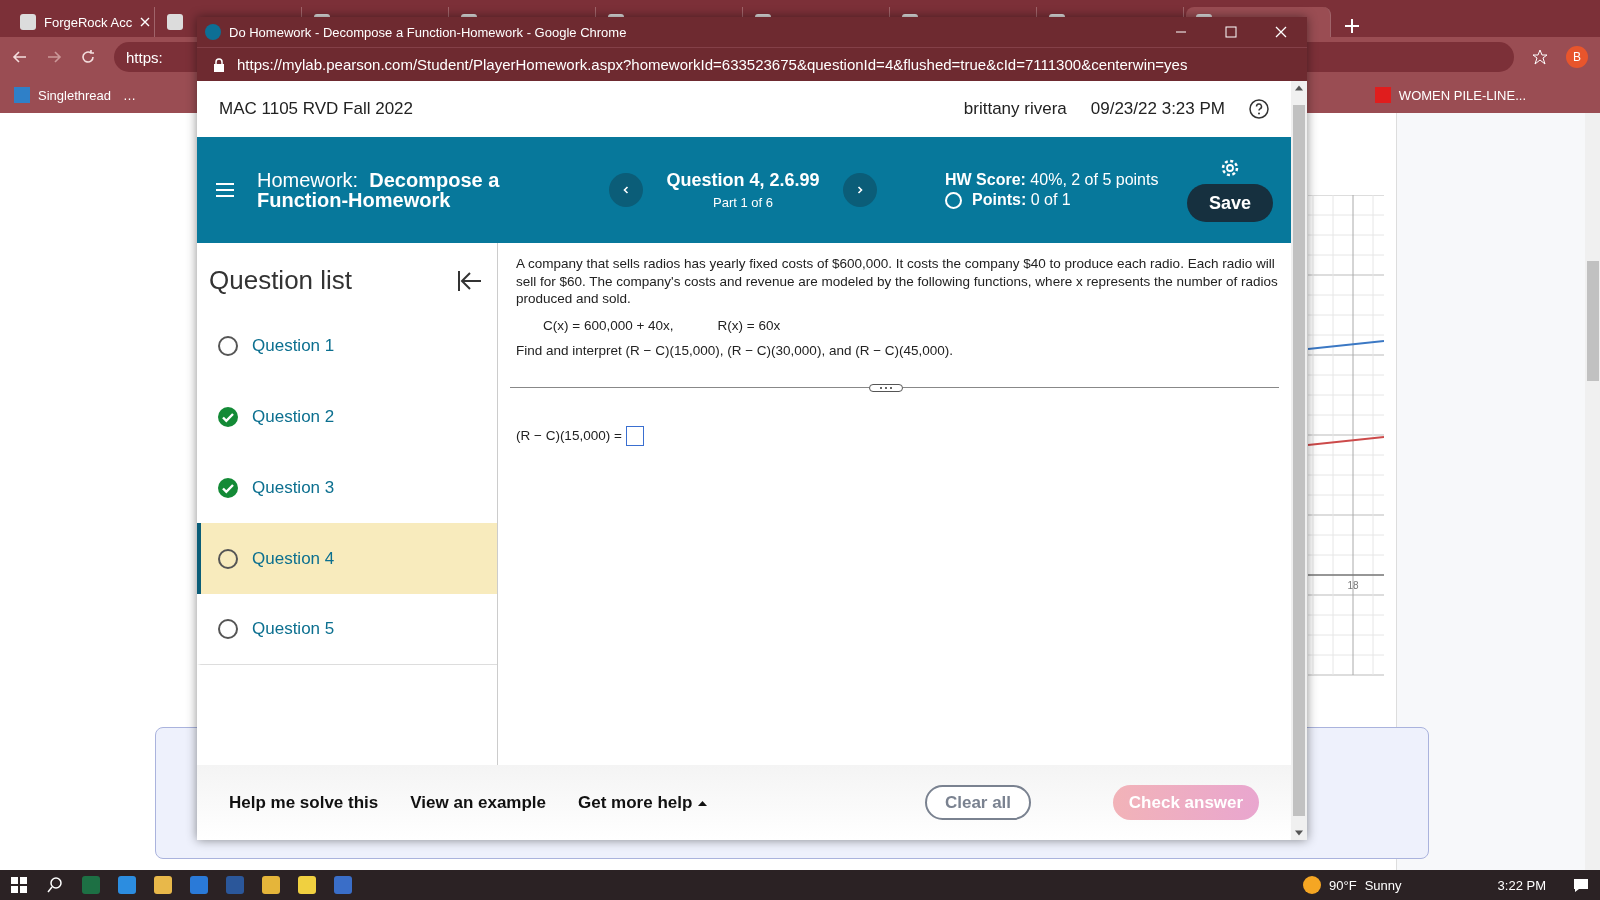  I want to click on help-link: View an example, so click(478, 802).